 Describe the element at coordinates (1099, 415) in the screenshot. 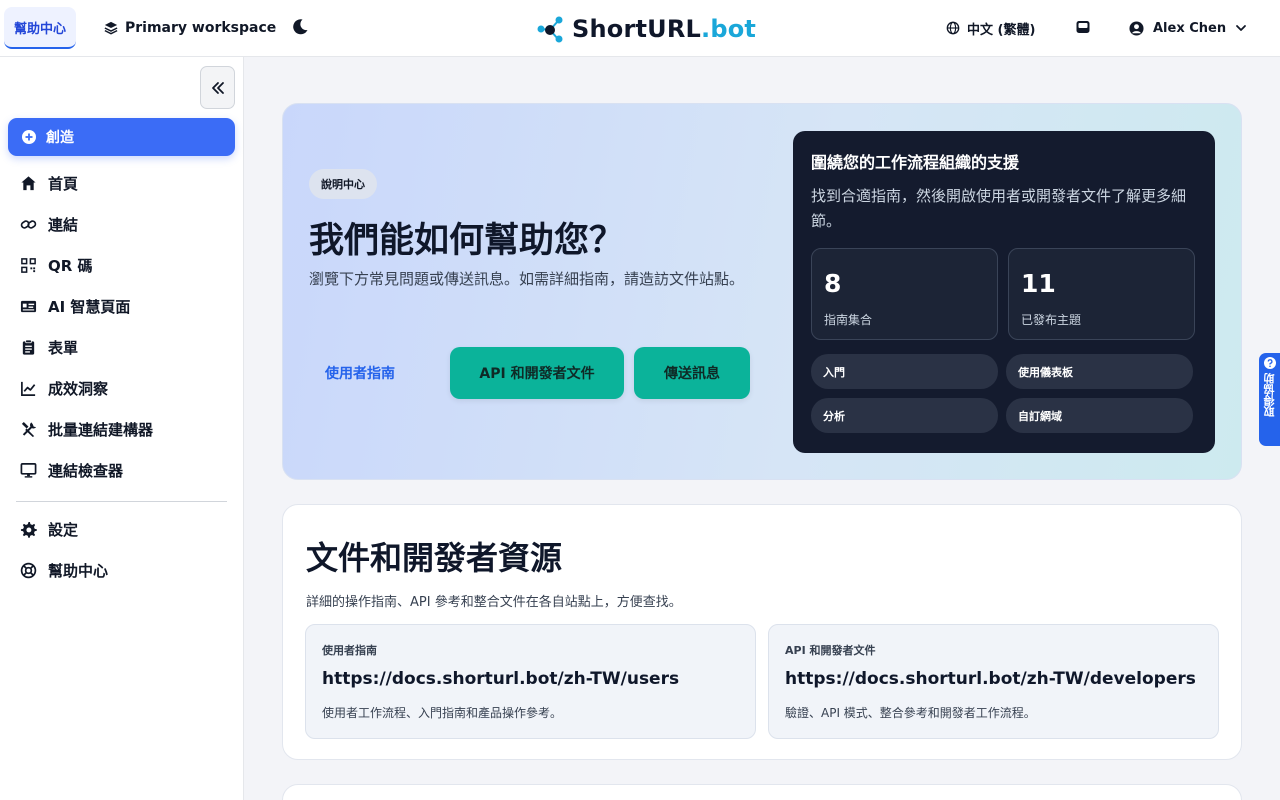

I see `topic-chip-custom-domains: 自訂網域` at that location.